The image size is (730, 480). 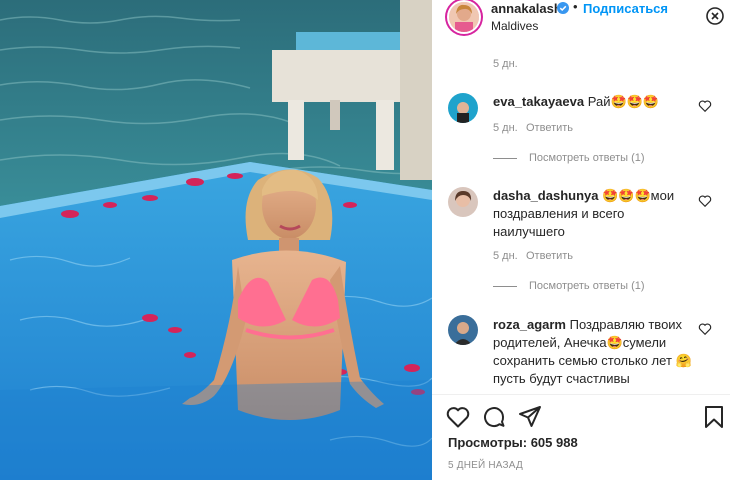 I want to click on comment-body: eva_takayaeva Рай🤩🤩🤩, so click(x=593, y=102).